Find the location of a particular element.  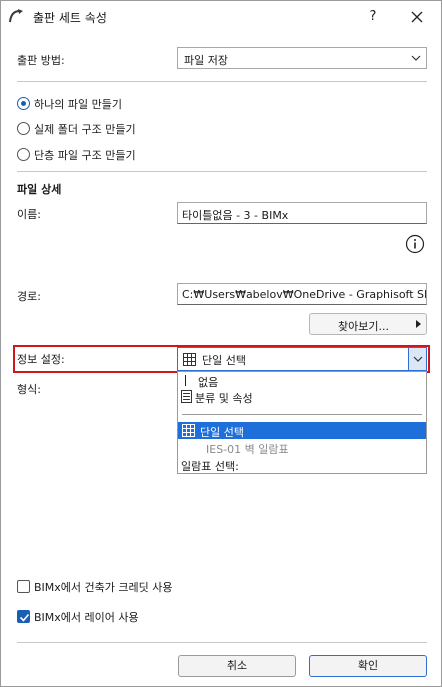

dropdown-item-classification: 분류 및 속성 is located at coordinates (302, 396).